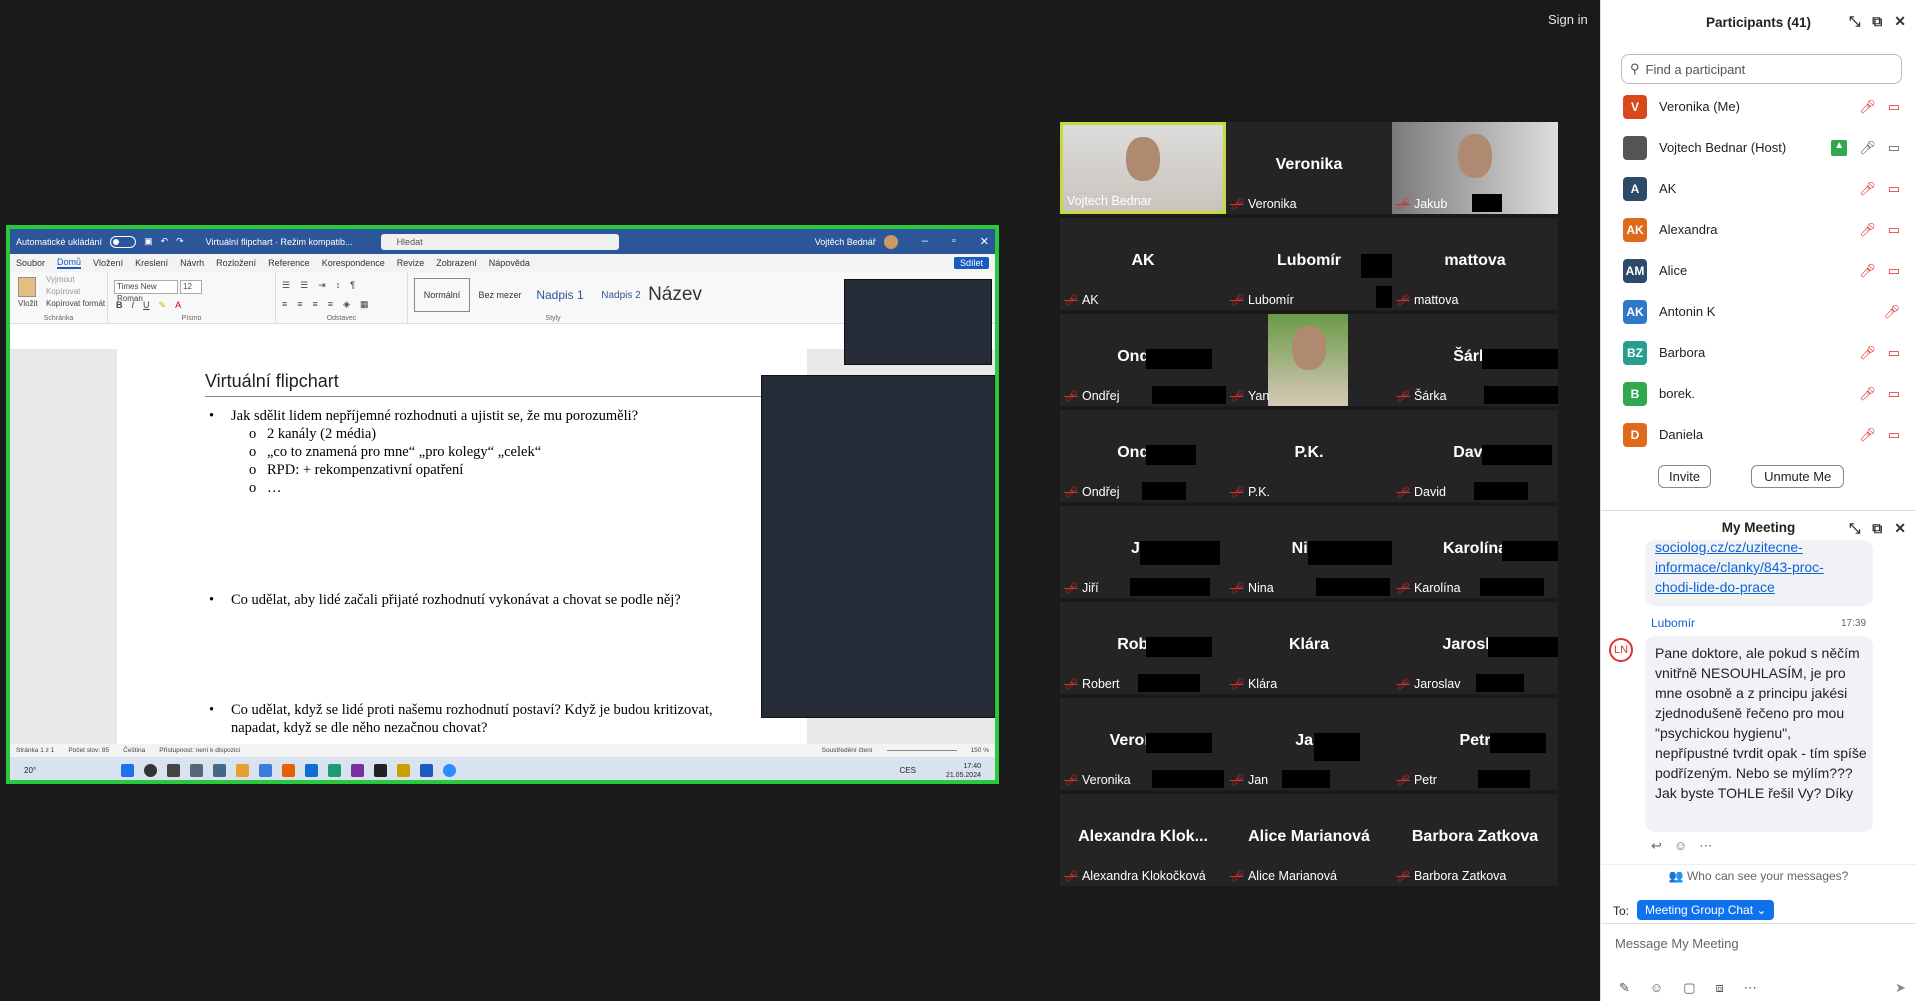  I want to click on taskview-icon, so click(174, 770).